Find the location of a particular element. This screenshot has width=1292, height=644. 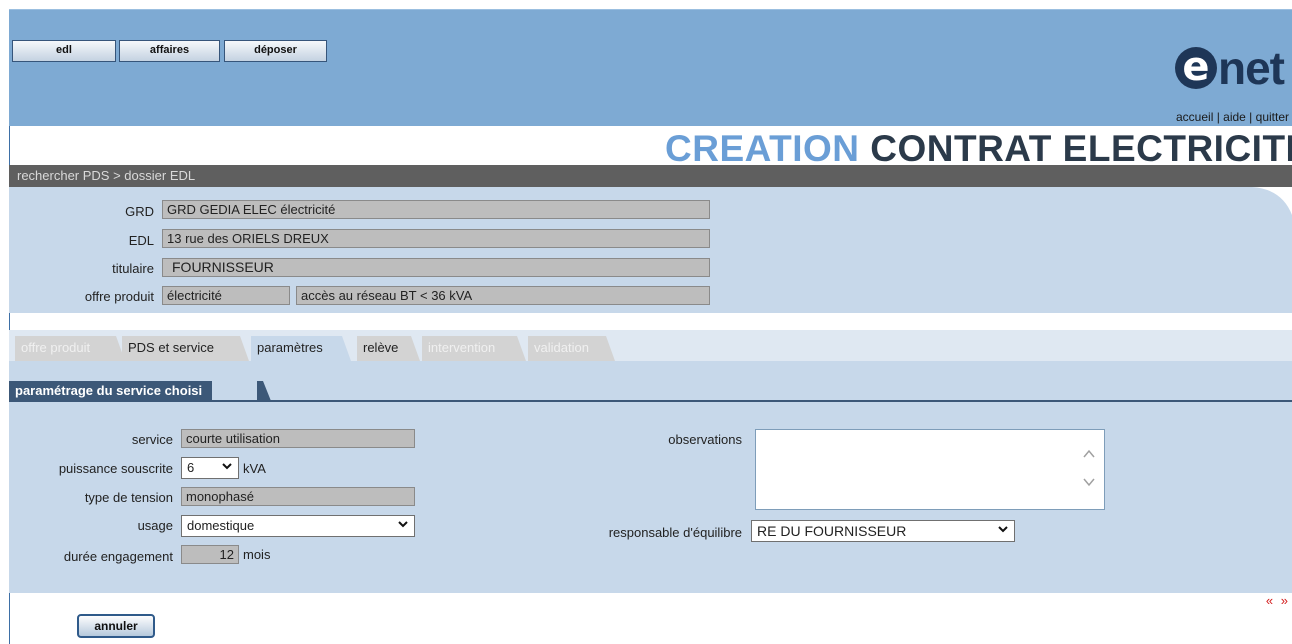

quitter-link: quitter is located at coordinates (1272, 117).